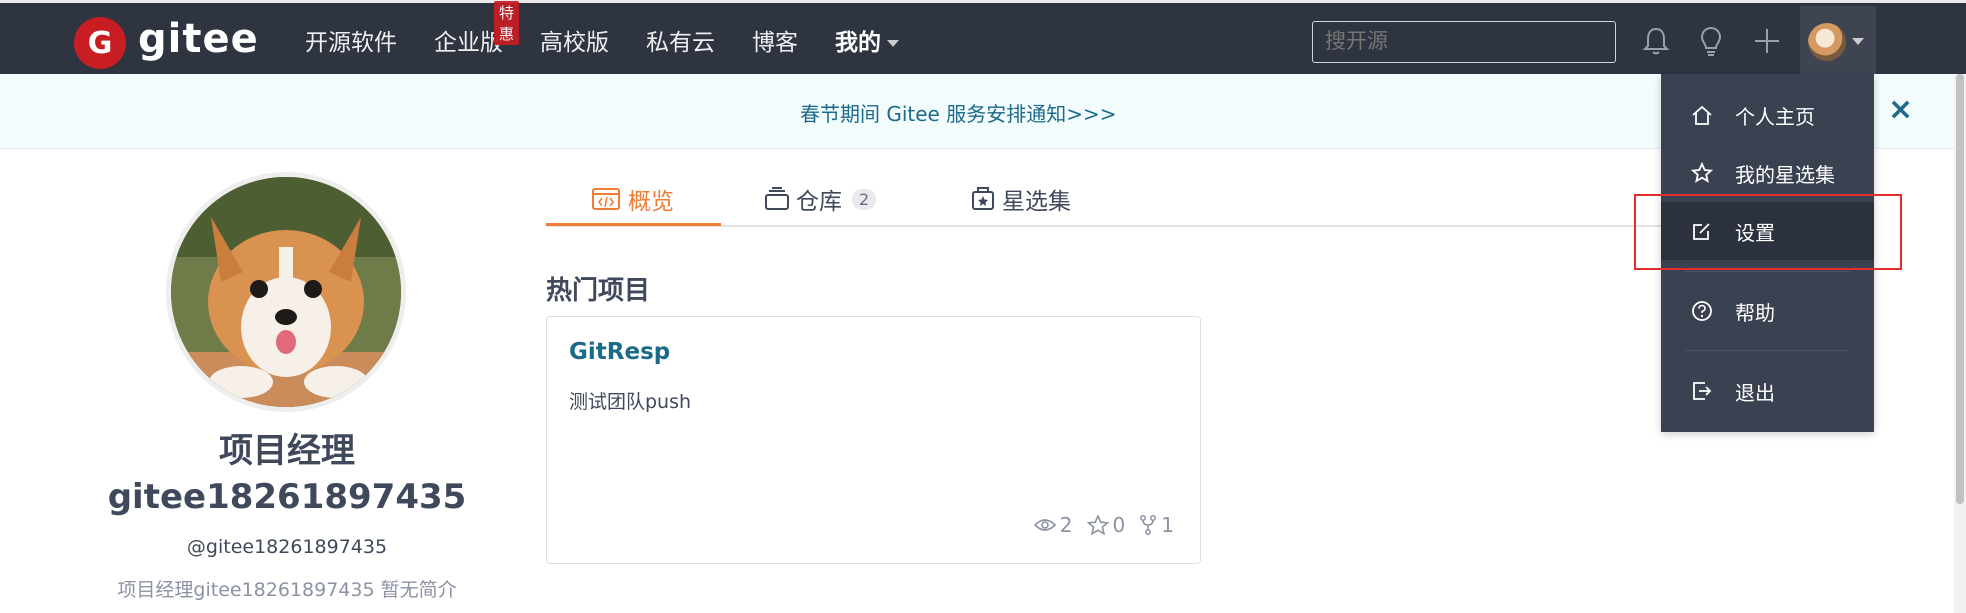 This screenshot has height=613, width=1966. Describe the element at coordinates (468, 43) in the screenshot. I see `nav-link-enterprise-label: 企业版` at that location.